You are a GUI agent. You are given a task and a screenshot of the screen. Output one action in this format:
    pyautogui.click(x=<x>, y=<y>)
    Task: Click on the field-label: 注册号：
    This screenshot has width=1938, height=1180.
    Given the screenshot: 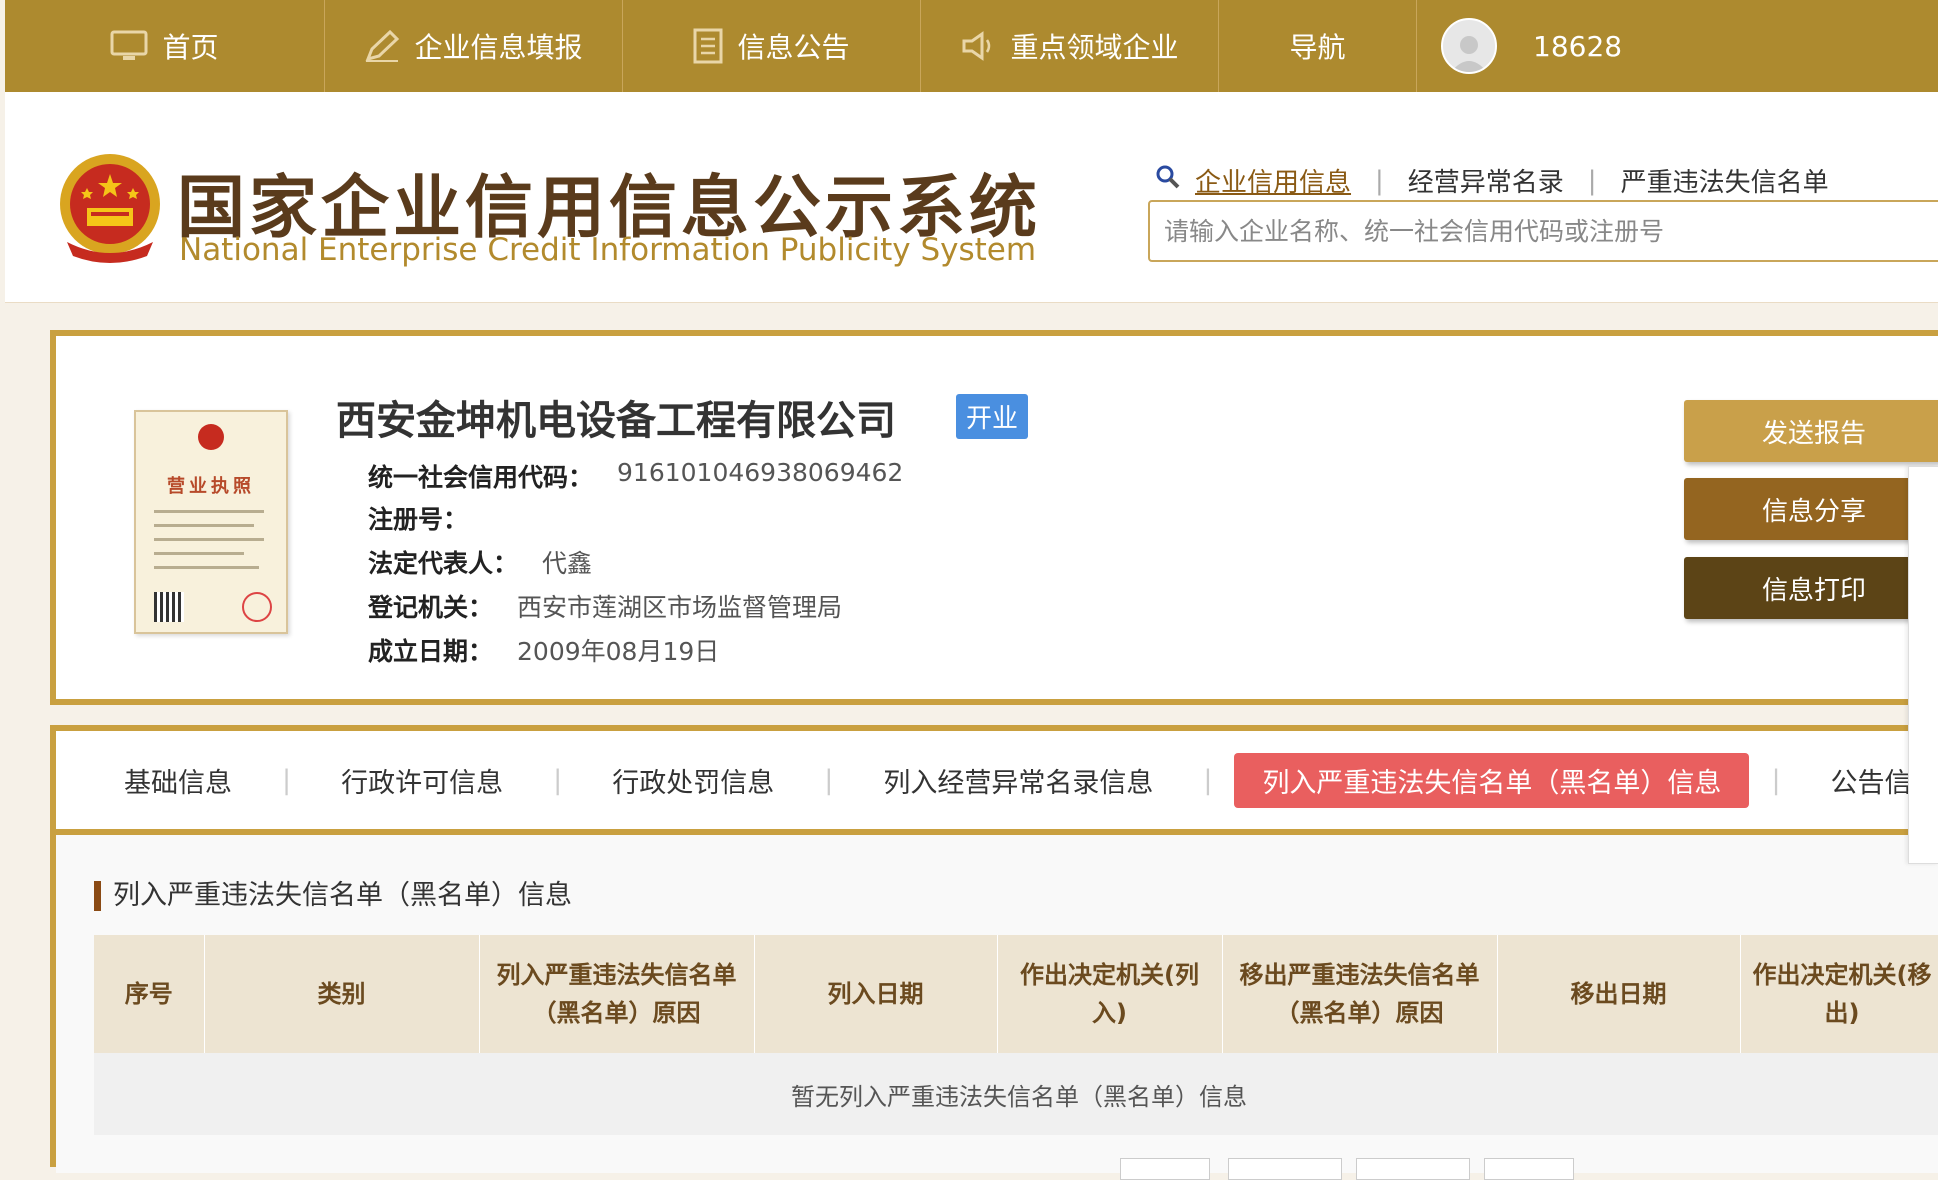 What is the action you would take?
    pyautogui.click(x=418, y=519)
    